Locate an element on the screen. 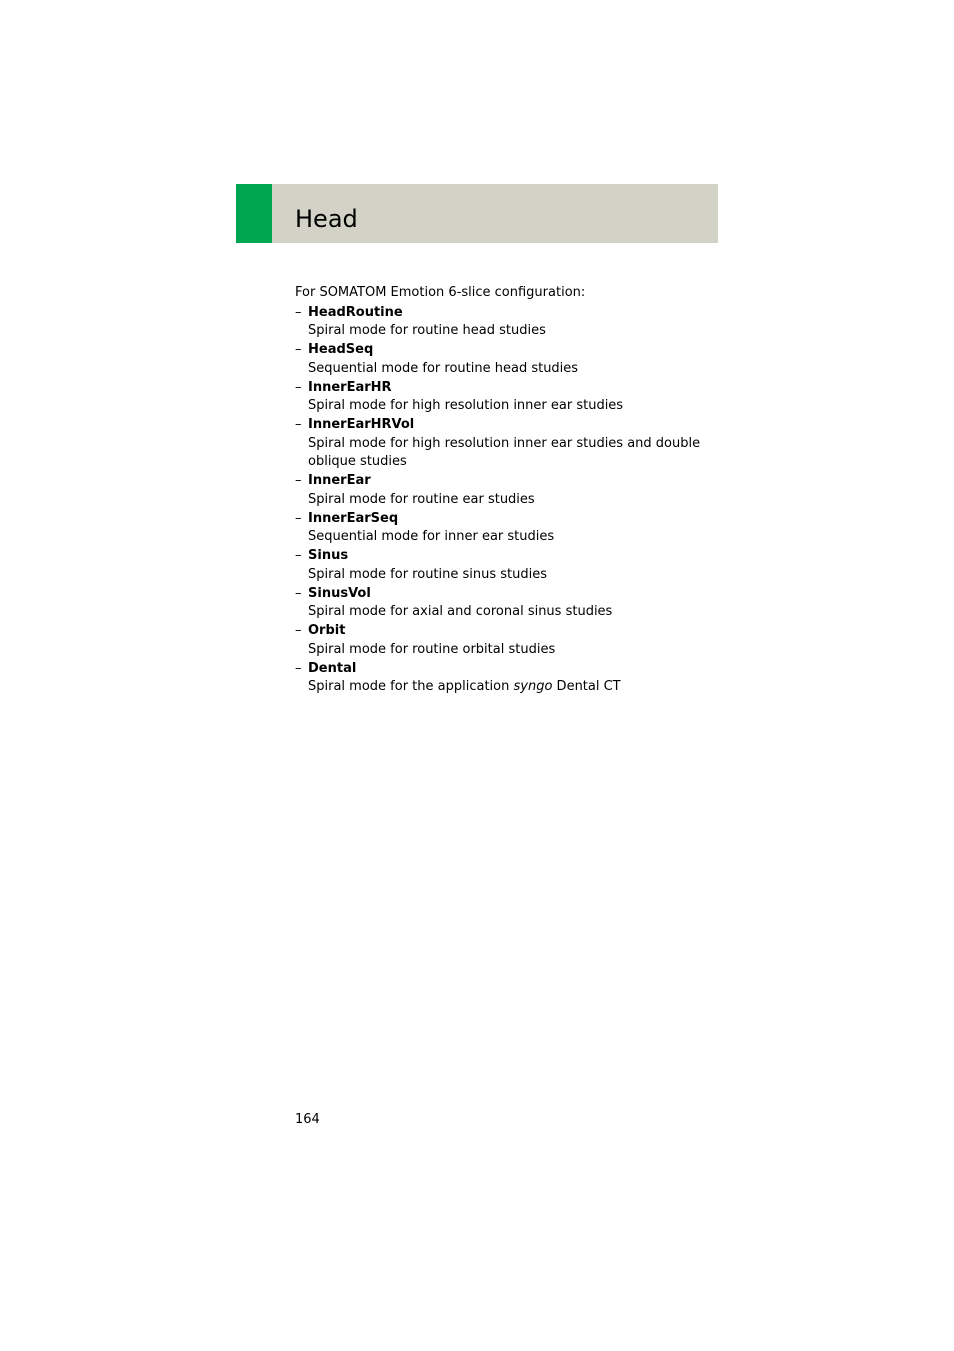 Image resolution: width=954 pixels, height=1351 pixels. product-name-italic: syngo is located at coordinates (533, 686).